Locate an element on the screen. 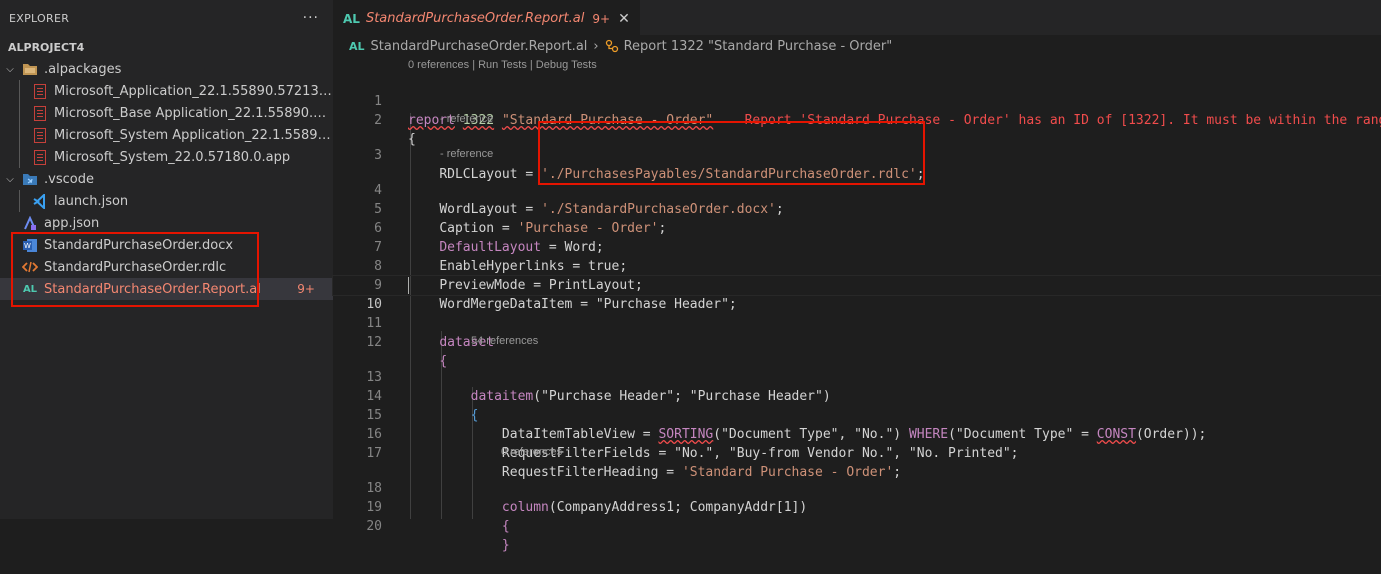 The image size is (1381, 574). tree-item-label: app.json is located at coordinates (72, 223).